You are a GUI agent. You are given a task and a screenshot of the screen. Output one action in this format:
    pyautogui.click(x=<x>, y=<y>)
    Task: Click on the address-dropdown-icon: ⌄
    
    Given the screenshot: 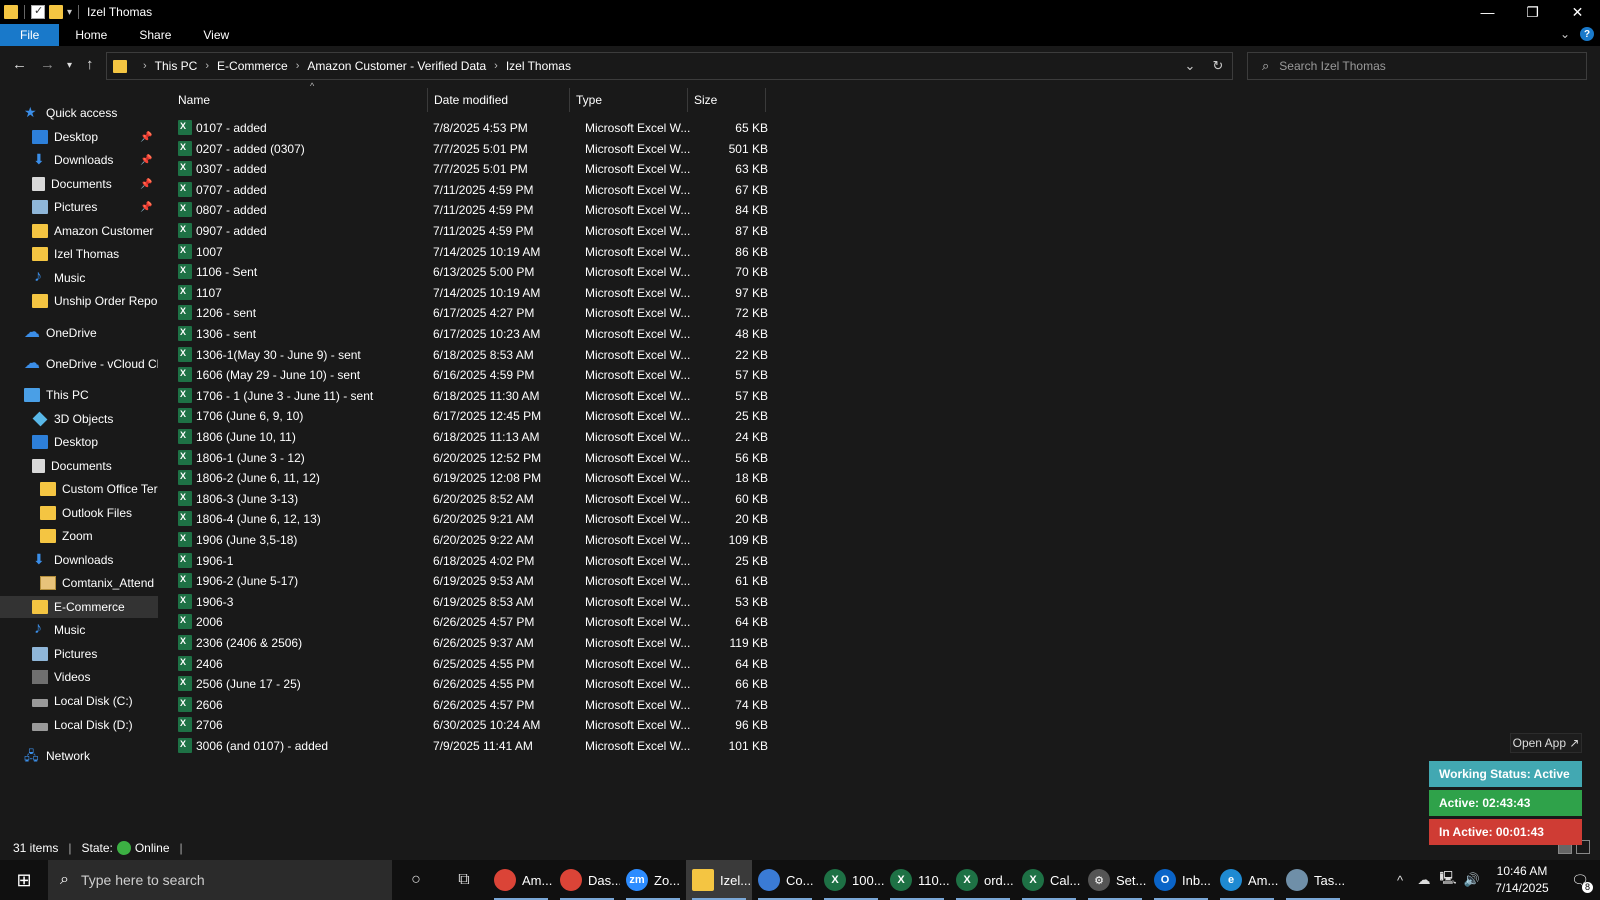 What is the action you would take?
    pyautogui.click(x=1190, y=66)
    